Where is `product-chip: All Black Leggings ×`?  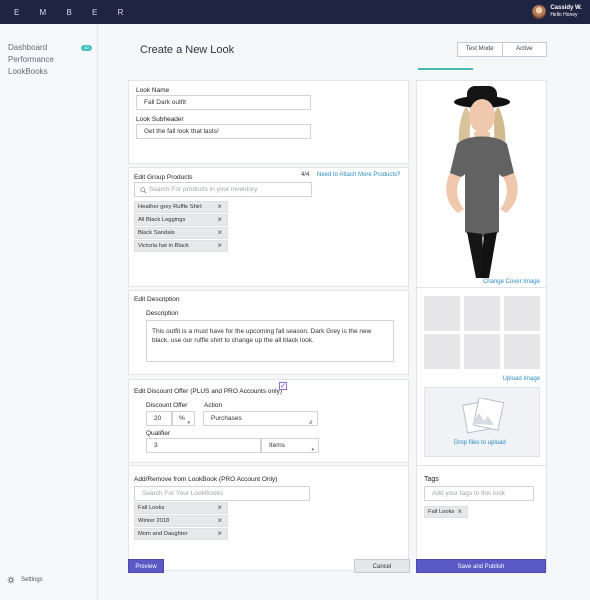 product-chip: All Black Leggings × is located at coordinates (181, 220).